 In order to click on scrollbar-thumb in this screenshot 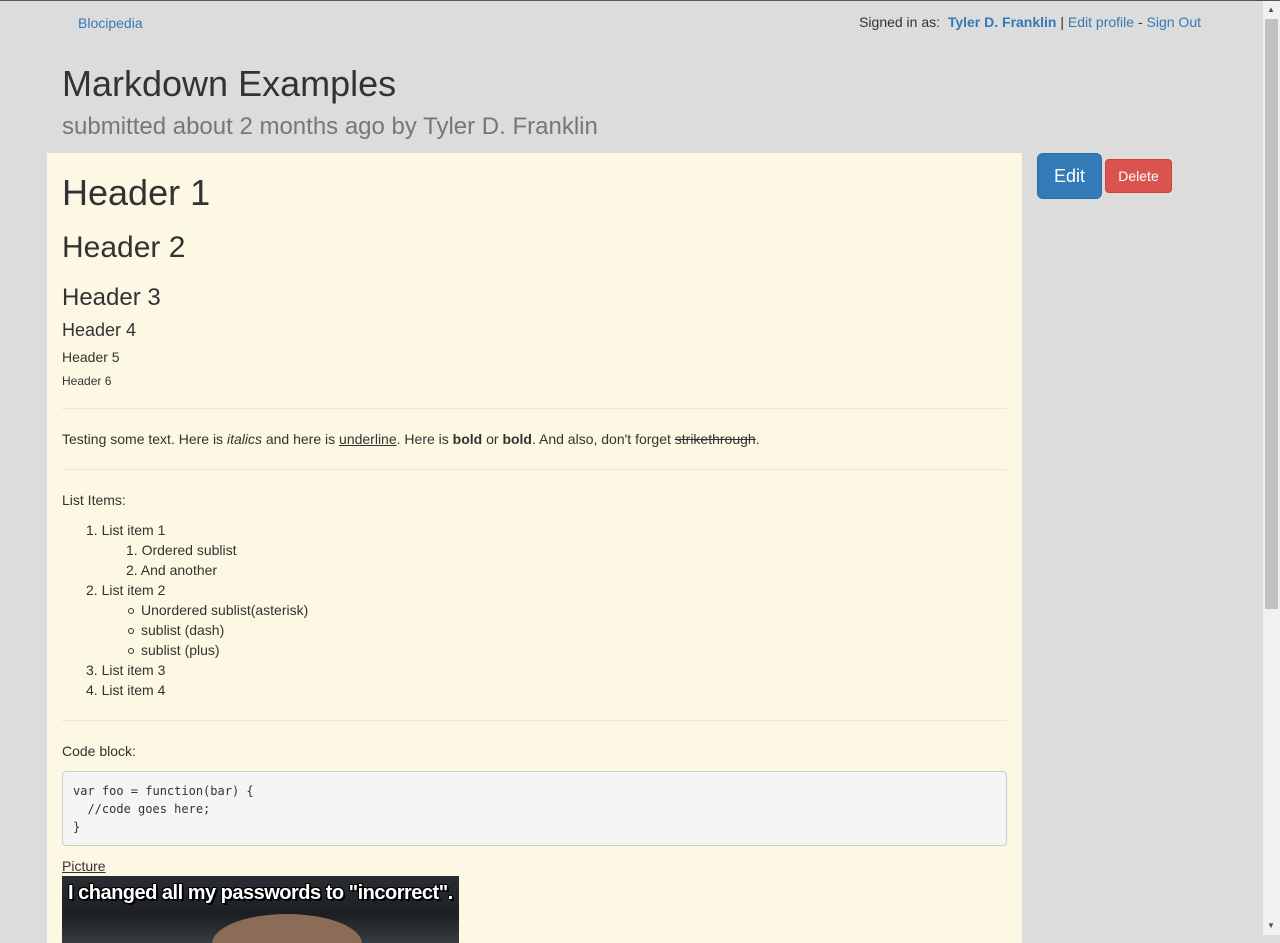, I will do `click(1271, 314)`.